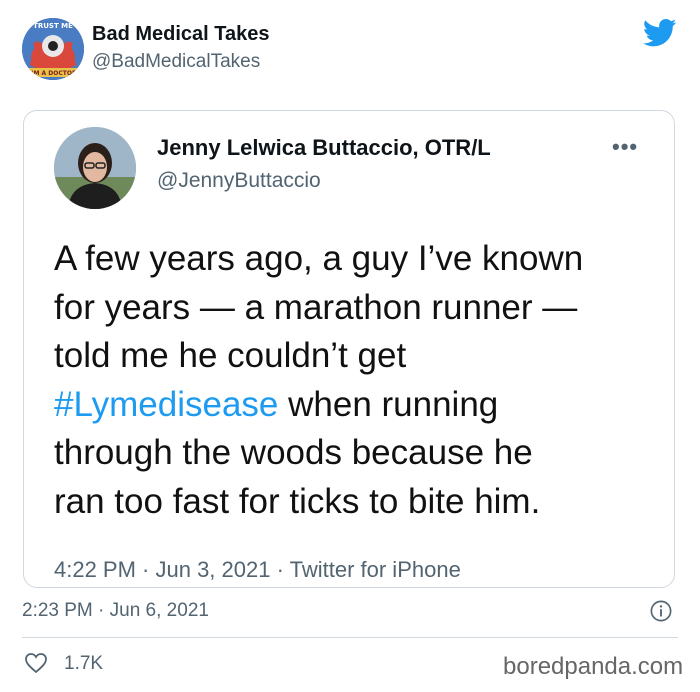  What do you see at coordinates (53, 73) in the screenshot?
I see `avatar-text-bottom: I'M A DOCTOR` at bounding box center [53, 73].